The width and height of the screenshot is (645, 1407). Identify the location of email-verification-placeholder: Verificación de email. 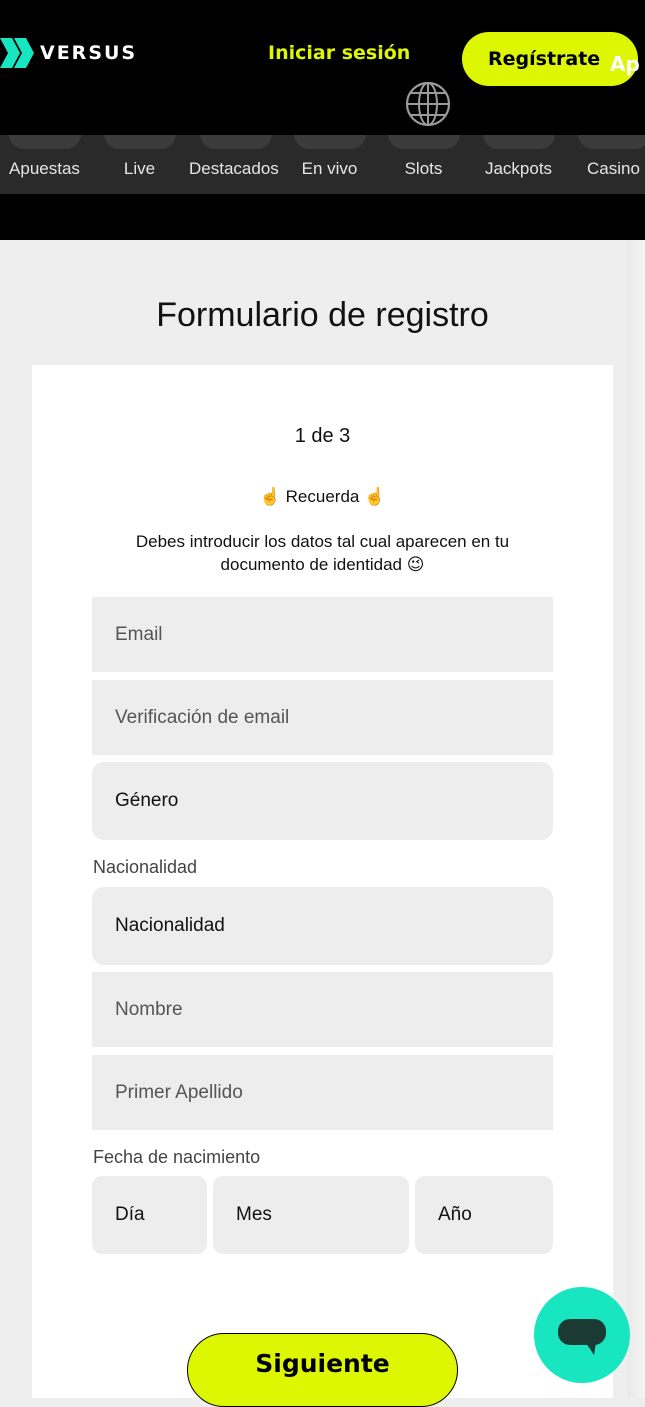
(202, 718).